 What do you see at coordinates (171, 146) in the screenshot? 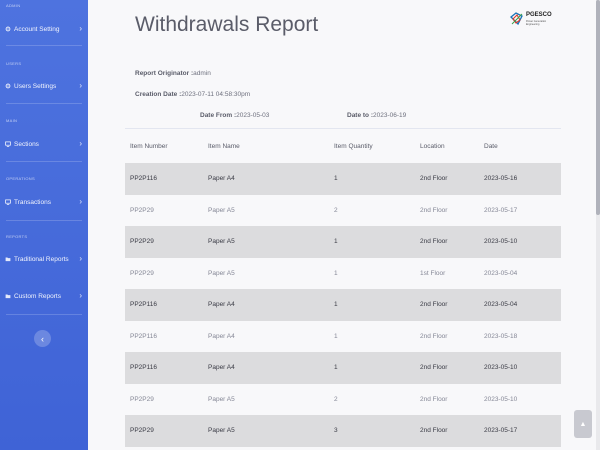
I see `column-header-item-number: Item Number` at bounding box center [171, 146].